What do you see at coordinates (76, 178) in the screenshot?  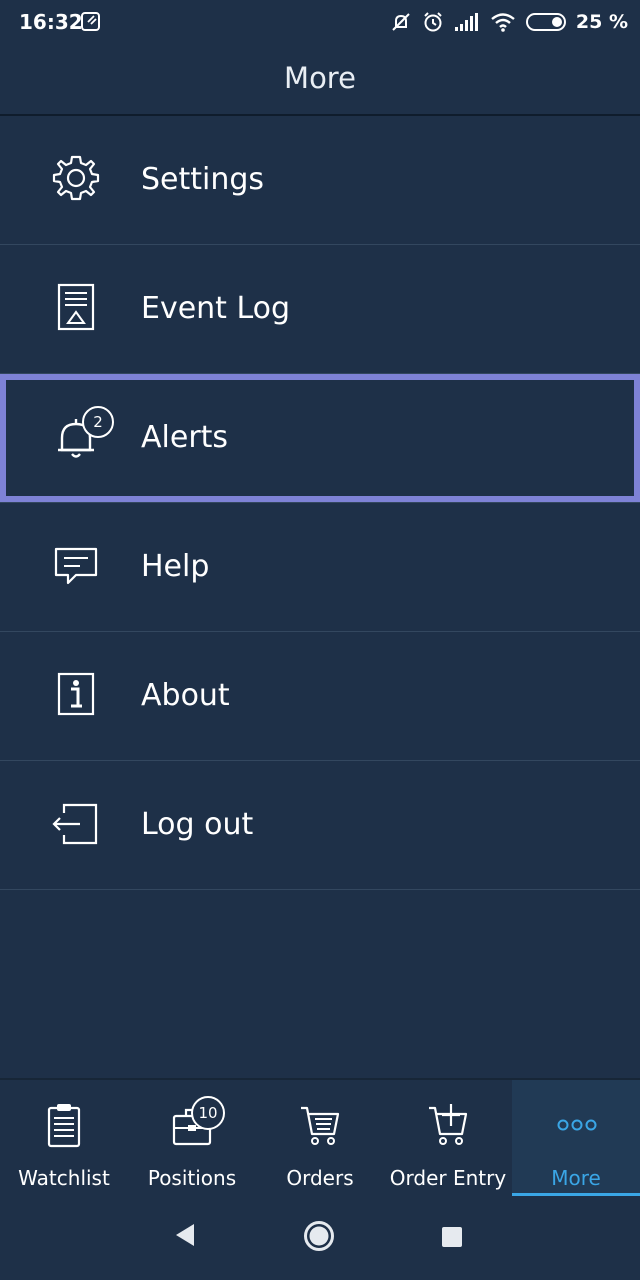 I see `gear-icon` at bounding box center [76, 178].